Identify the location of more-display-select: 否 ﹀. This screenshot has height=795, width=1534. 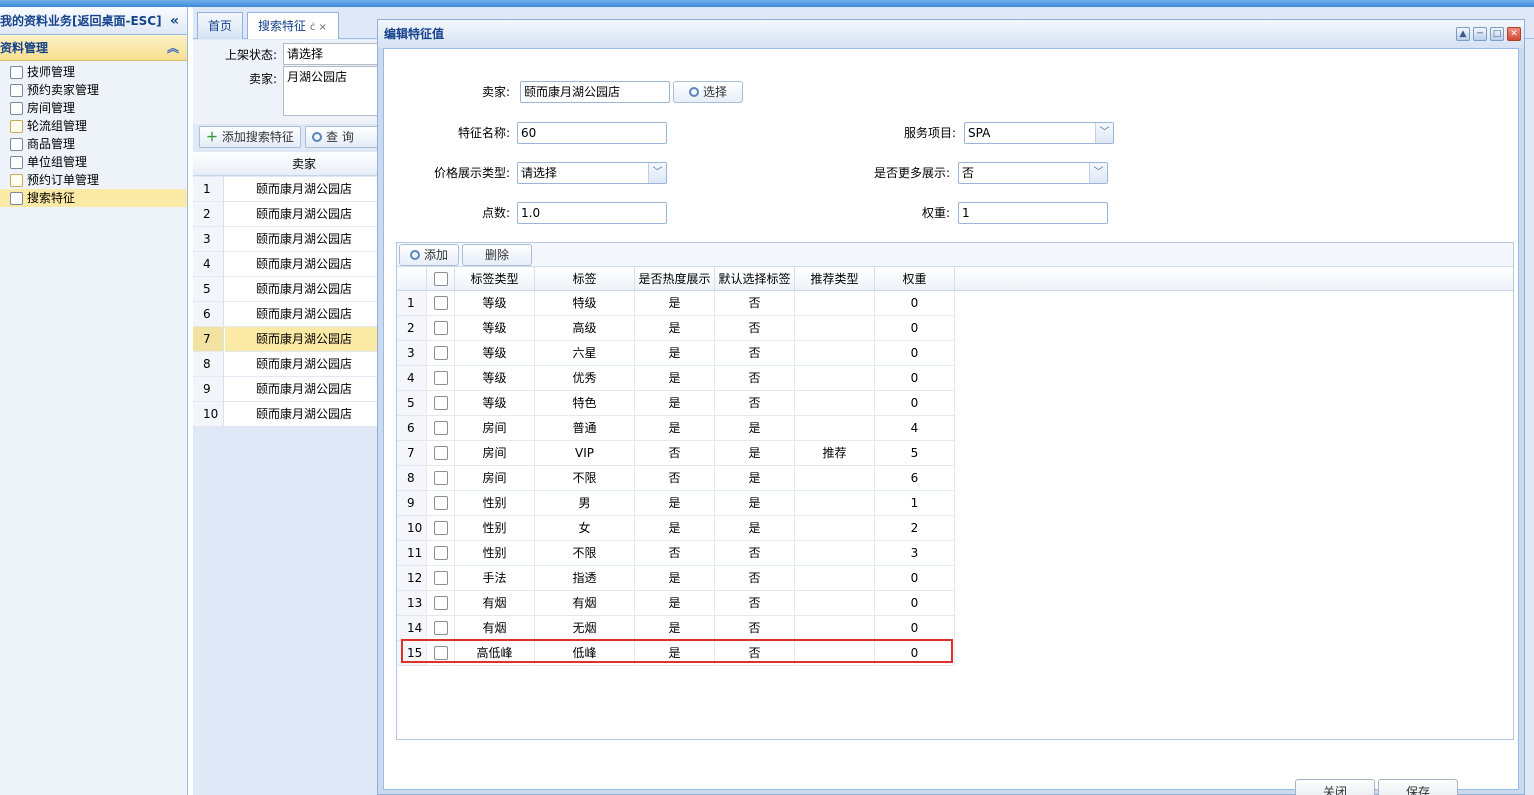
(1033, 173).